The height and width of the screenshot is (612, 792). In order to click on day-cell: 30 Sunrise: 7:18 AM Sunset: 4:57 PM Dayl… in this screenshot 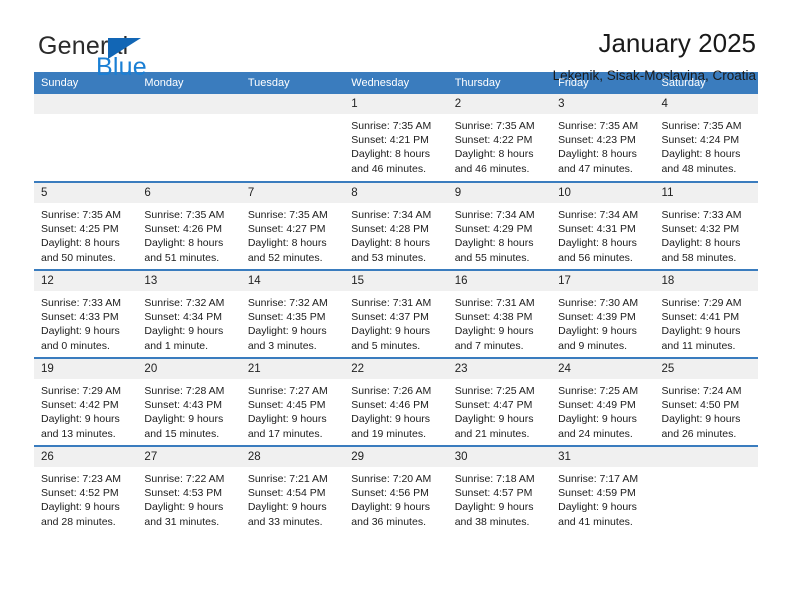, I will do `click(499, 489)`.